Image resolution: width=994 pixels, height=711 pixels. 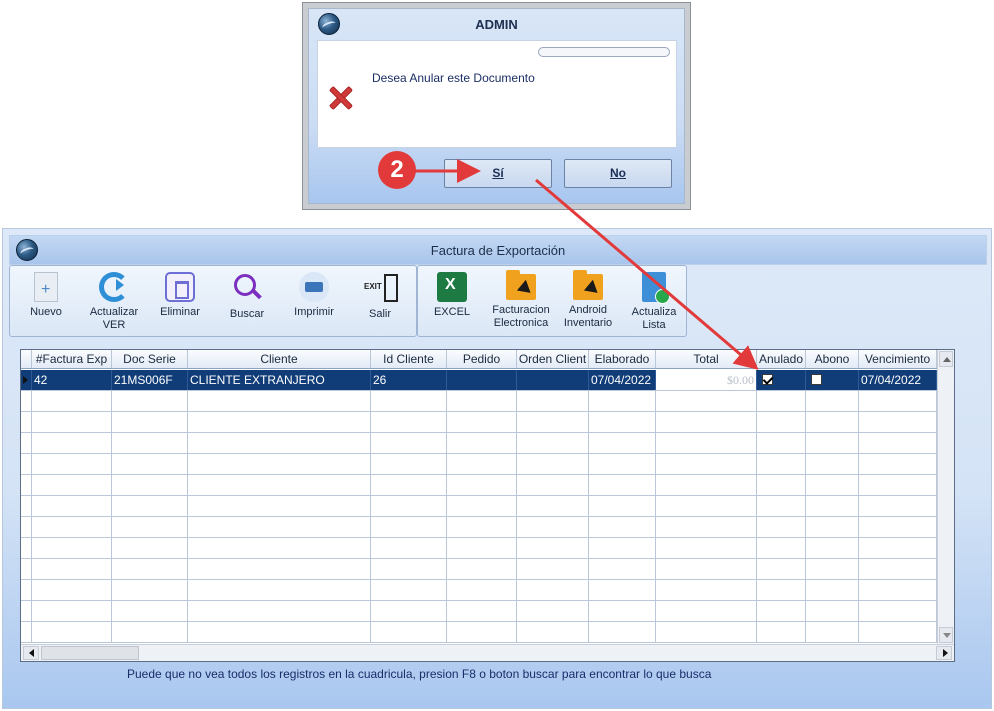 I want to click on column-header: Cliente, so click(x=279, y=359).